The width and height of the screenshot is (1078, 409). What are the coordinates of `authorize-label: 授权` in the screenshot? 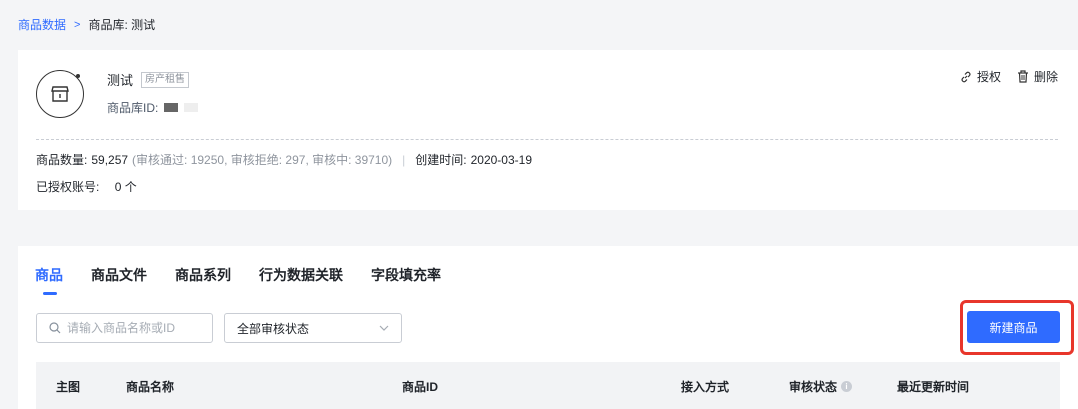 It's located at (988, 77).